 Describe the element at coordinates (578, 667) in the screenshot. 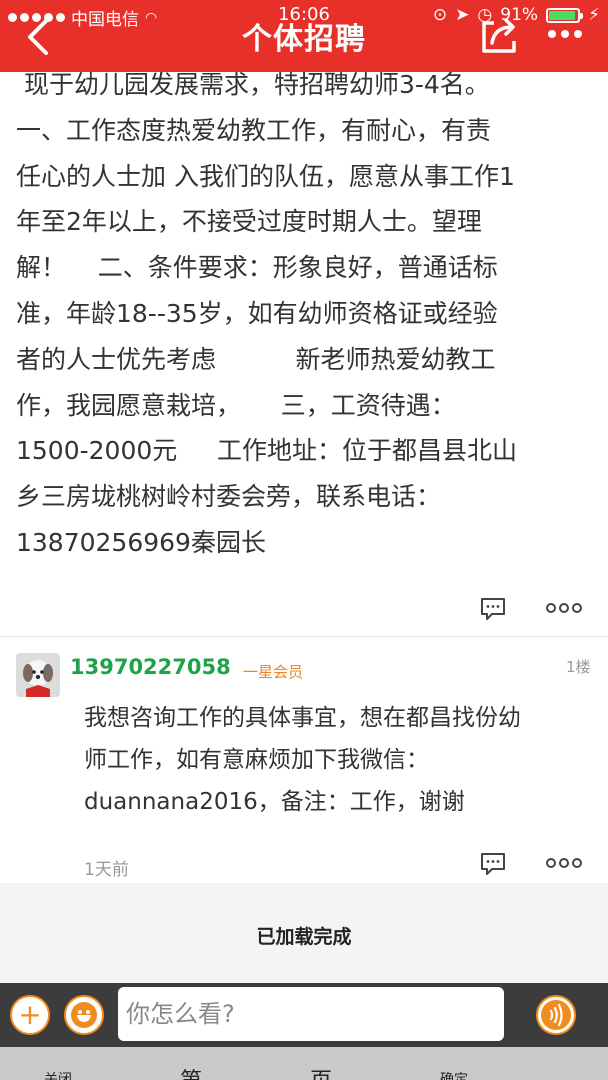

I see `floor-number: 1楼` at that location.